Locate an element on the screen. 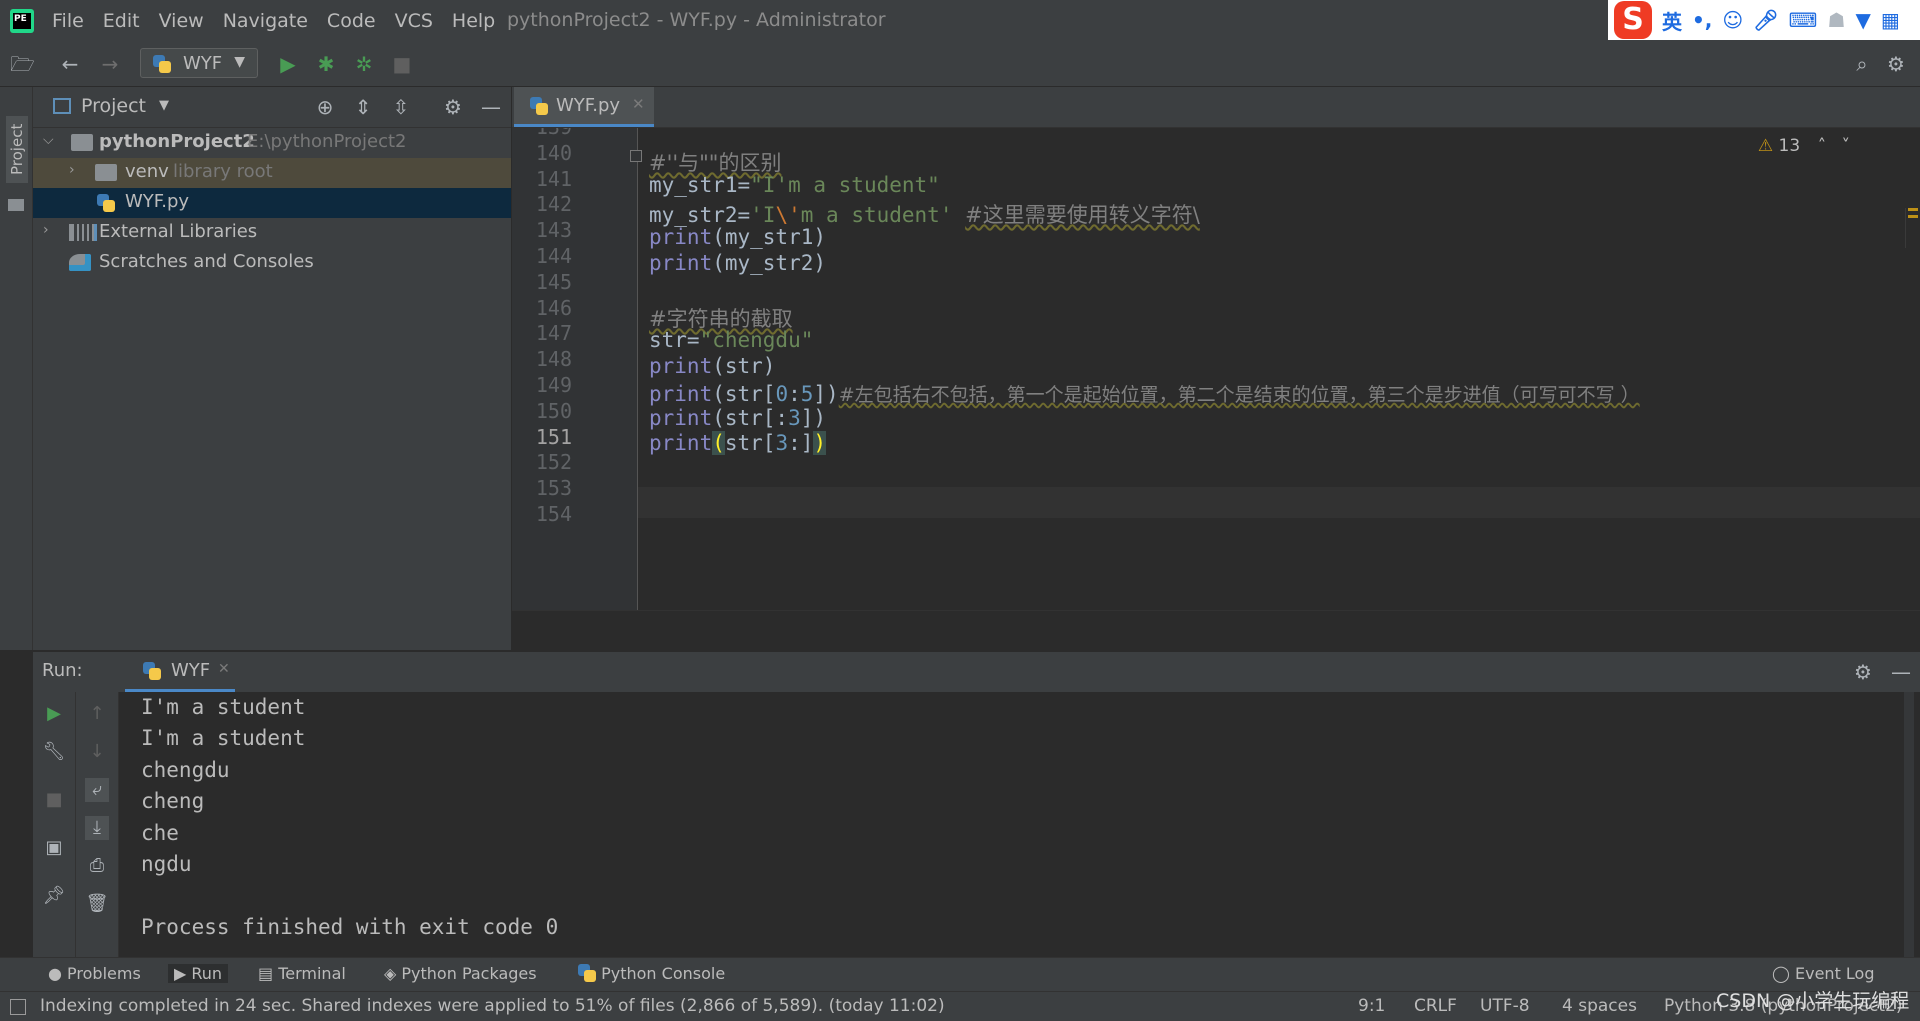 Image resolution: width=1920 pixels, height=1021 pixels. fold-guide is located at coordinates (637, 369).